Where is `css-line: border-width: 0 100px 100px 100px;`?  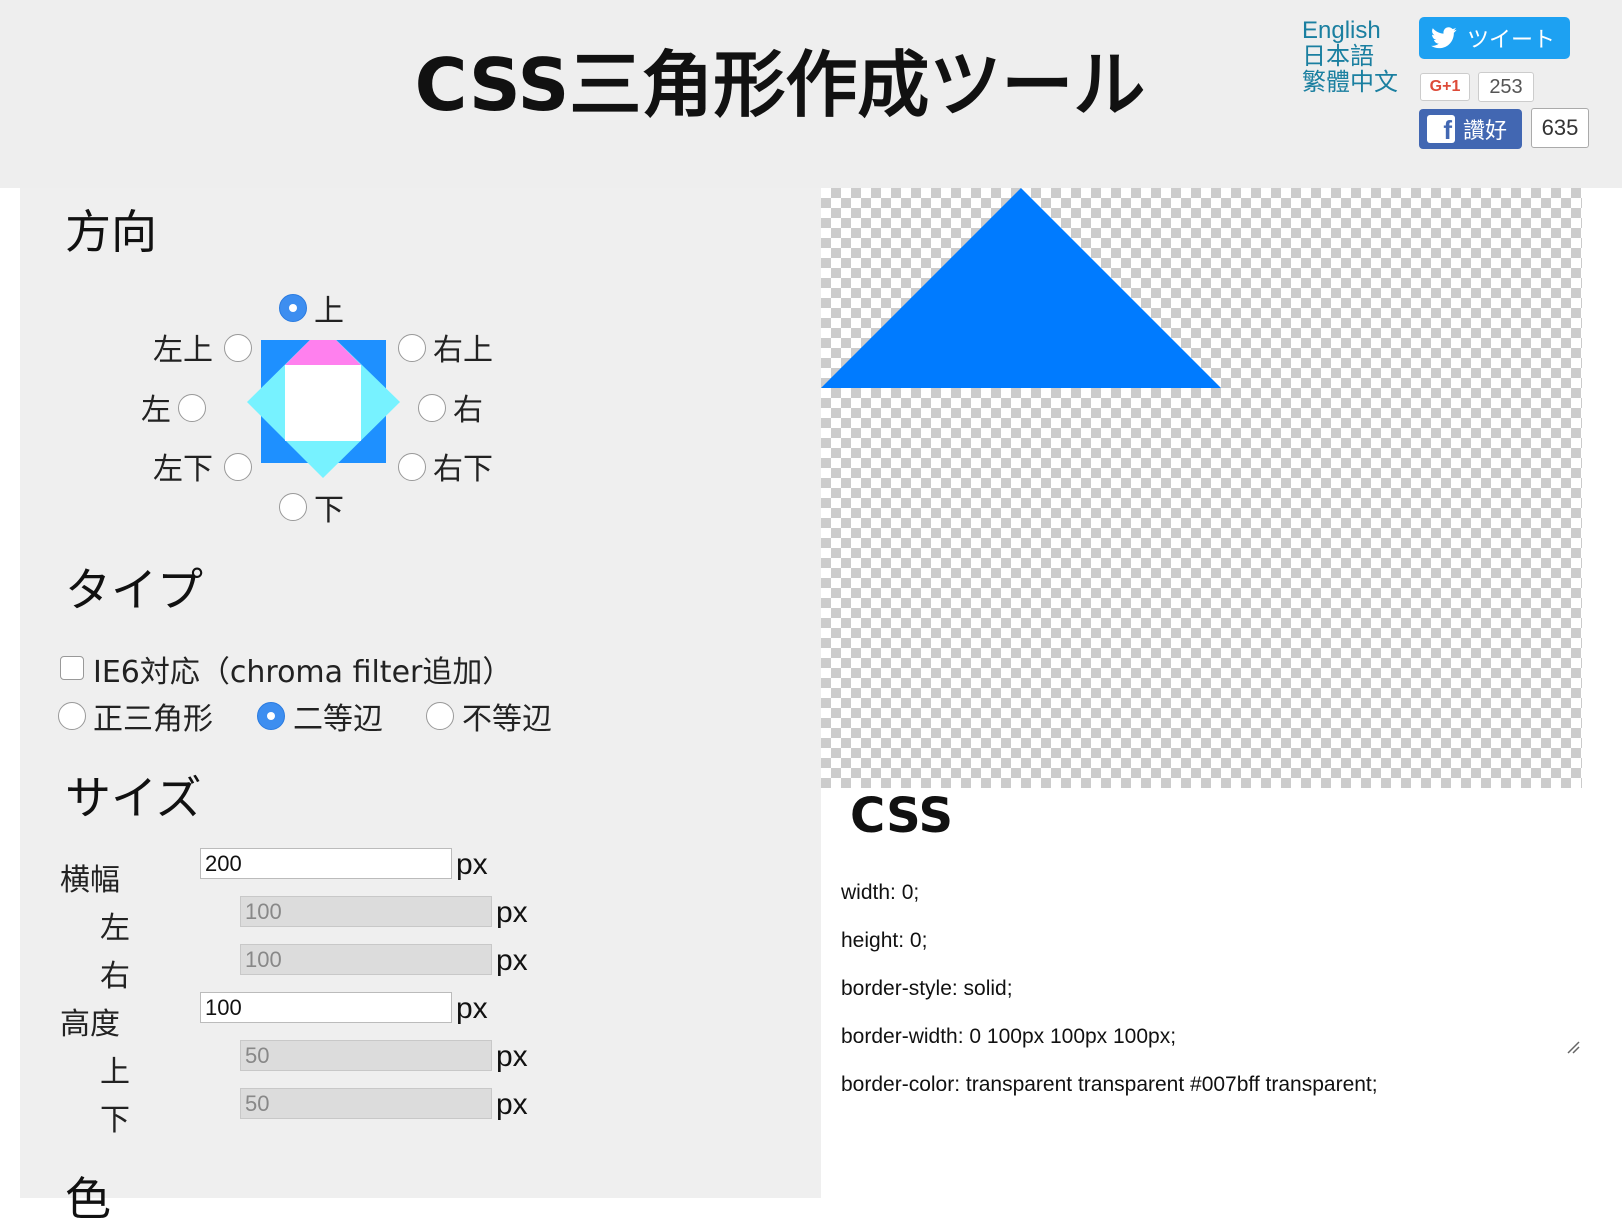 css-line: border-width: 0 100px 100px 100px; is located at coordinates (1009, 1036).